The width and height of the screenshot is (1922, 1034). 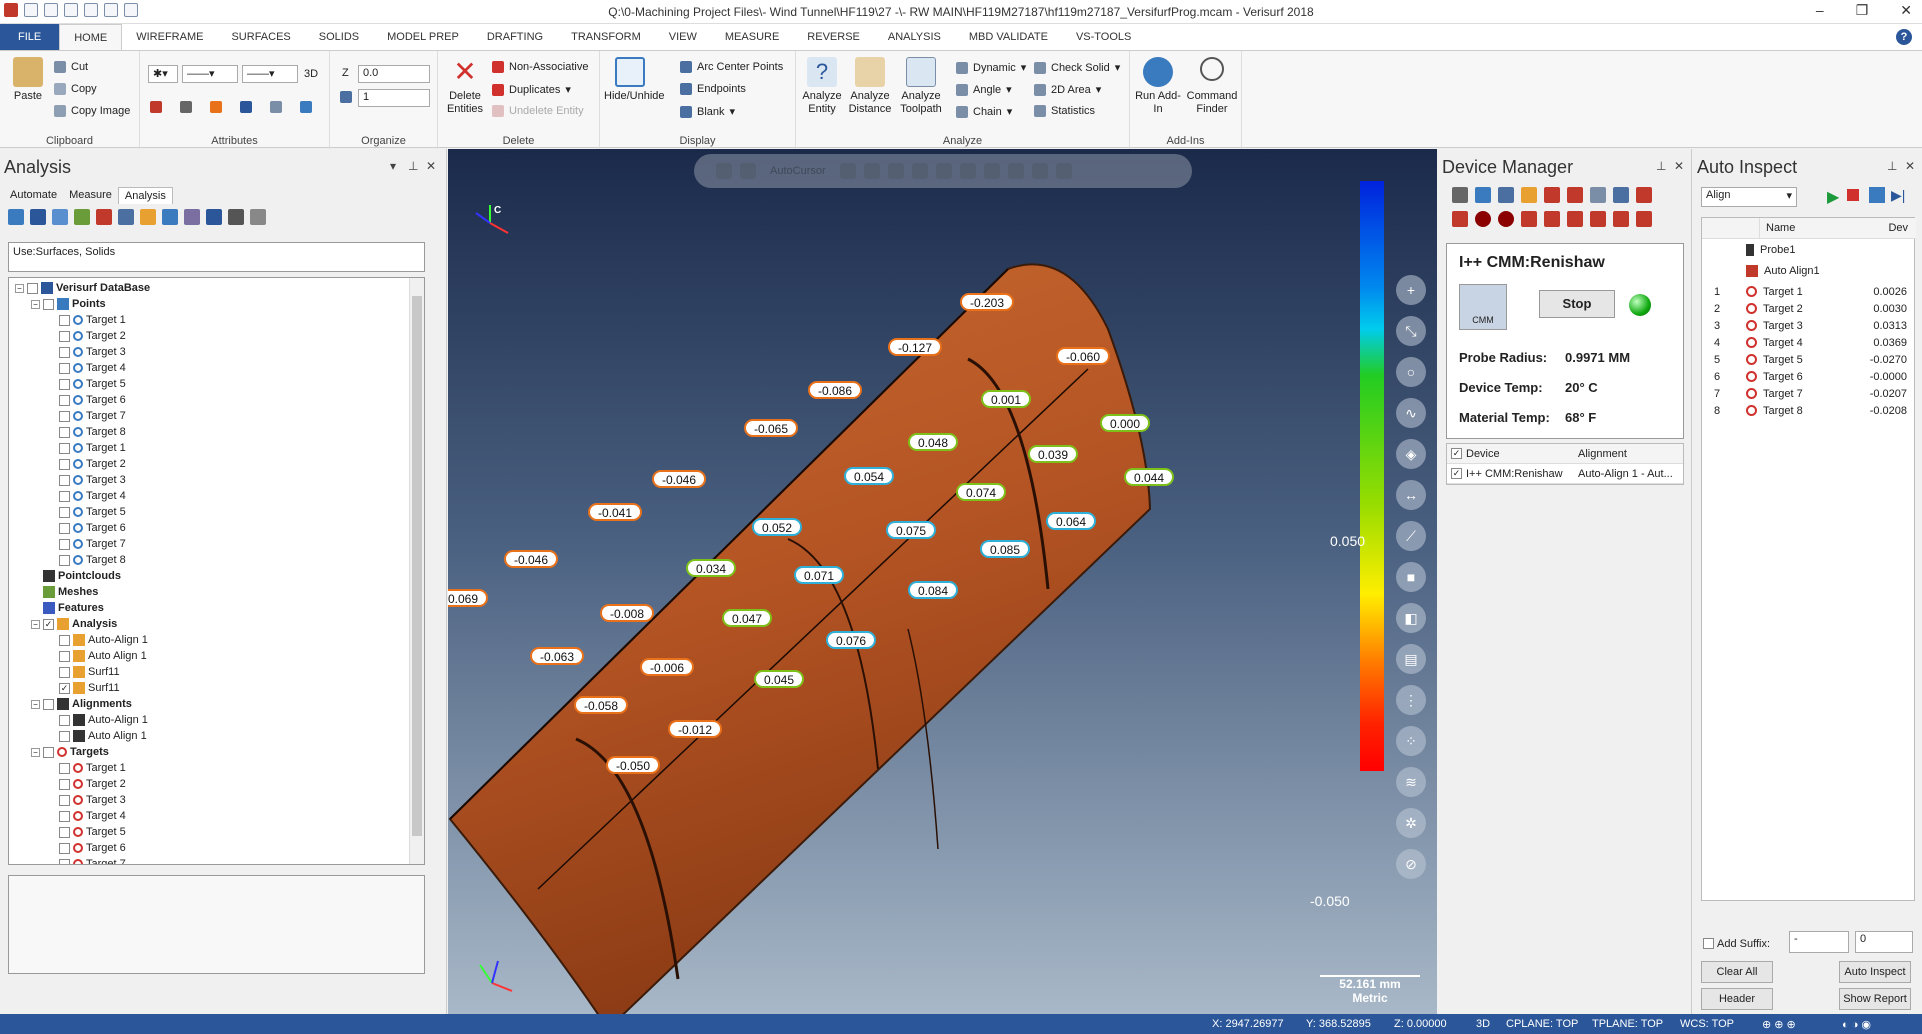 What do you see at coordinates (606, 37) in the screenshot?
I see `tab-transform: TRANSFORM` at bounding box center [606, 37].